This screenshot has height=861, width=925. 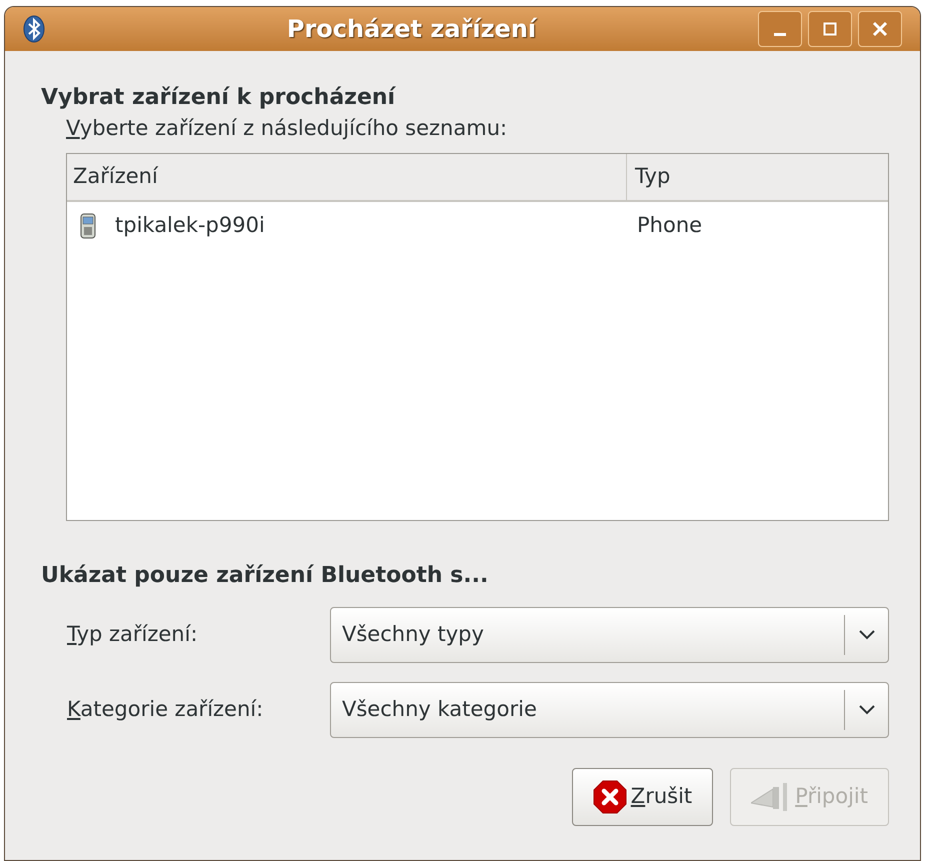 I want to click on close-icon, so click(x=880, y=29).